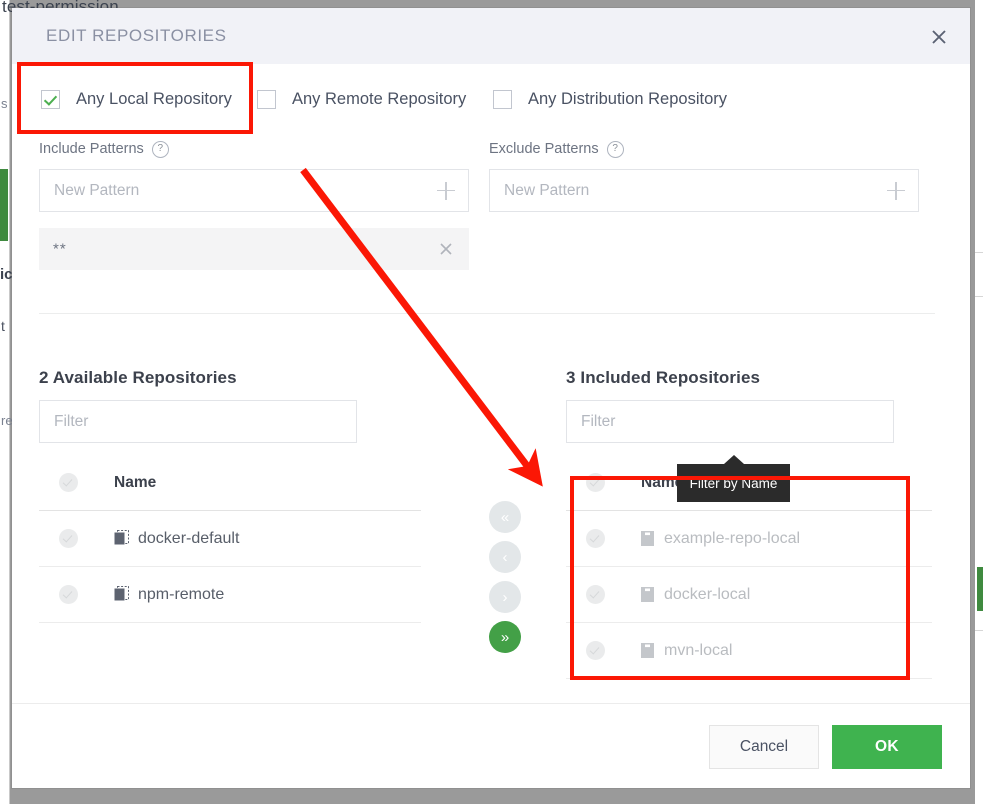 Image resolution: width=983 pixels, height=804 pixels. What do you see at coordinates (254, 190) in the screenshot?
I see `include-pattern-input: New Pattern` at bounding box center [254, 190].